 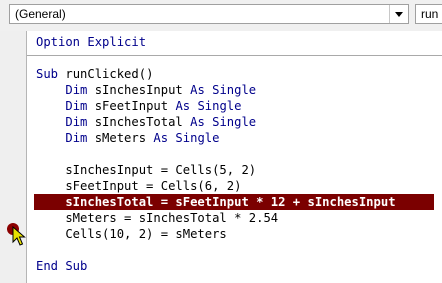 I want to click on code-line-text: Cells(10, 2) = sMeters, so click(x=131, y=234).